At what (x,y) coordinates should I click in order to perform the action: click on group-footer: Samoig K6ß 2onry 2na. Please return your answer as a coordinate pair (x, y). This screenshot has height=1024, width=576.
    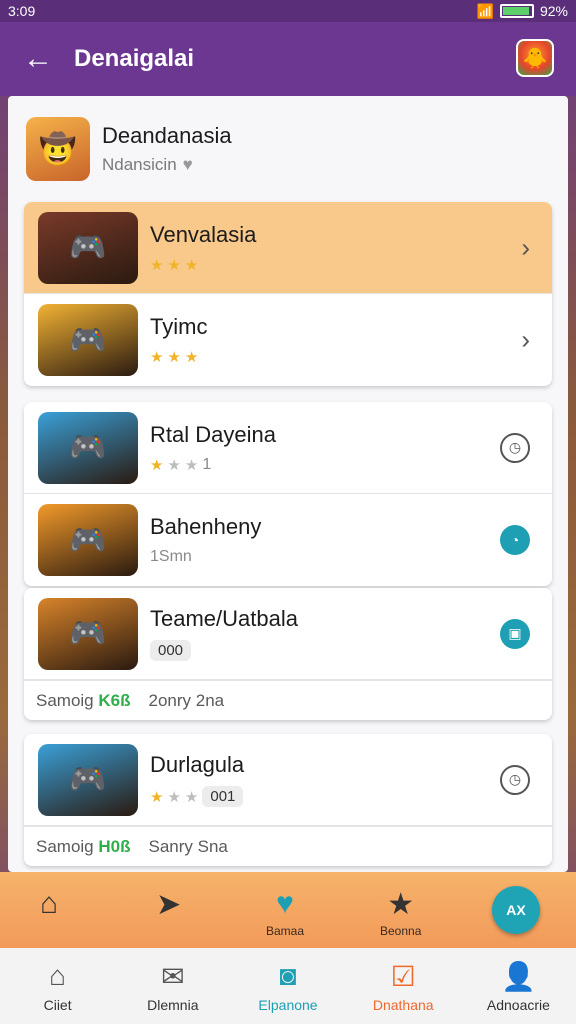
    Looking at the image, I should click on (288, 700).